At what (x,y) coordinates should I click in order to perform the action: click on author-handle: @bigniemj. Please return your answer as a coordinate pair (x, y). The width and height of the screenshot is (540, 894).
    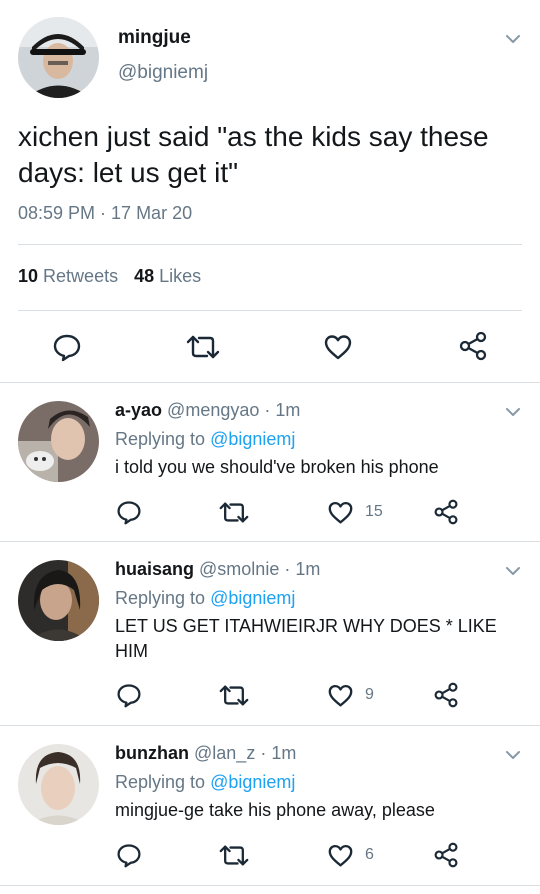
    Looking at the image, I should click on (163, 73).